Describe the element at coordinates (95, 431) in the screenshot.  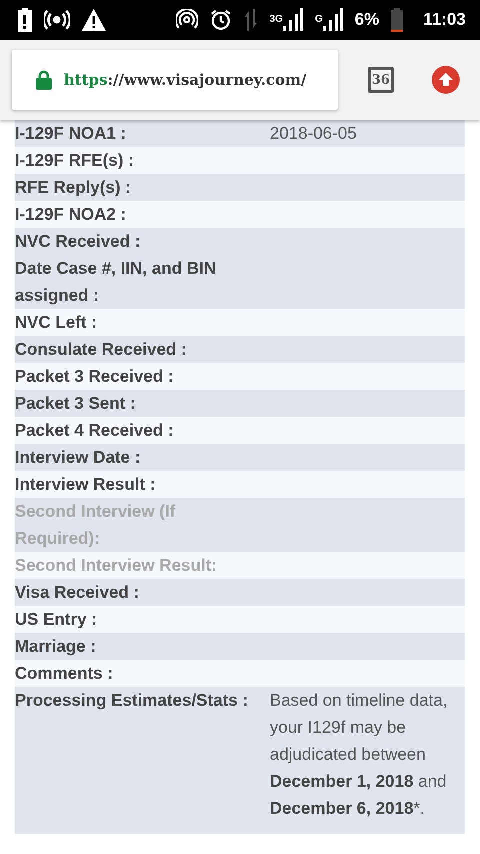
I see `field-label: Packet 4 Received :` at that location.